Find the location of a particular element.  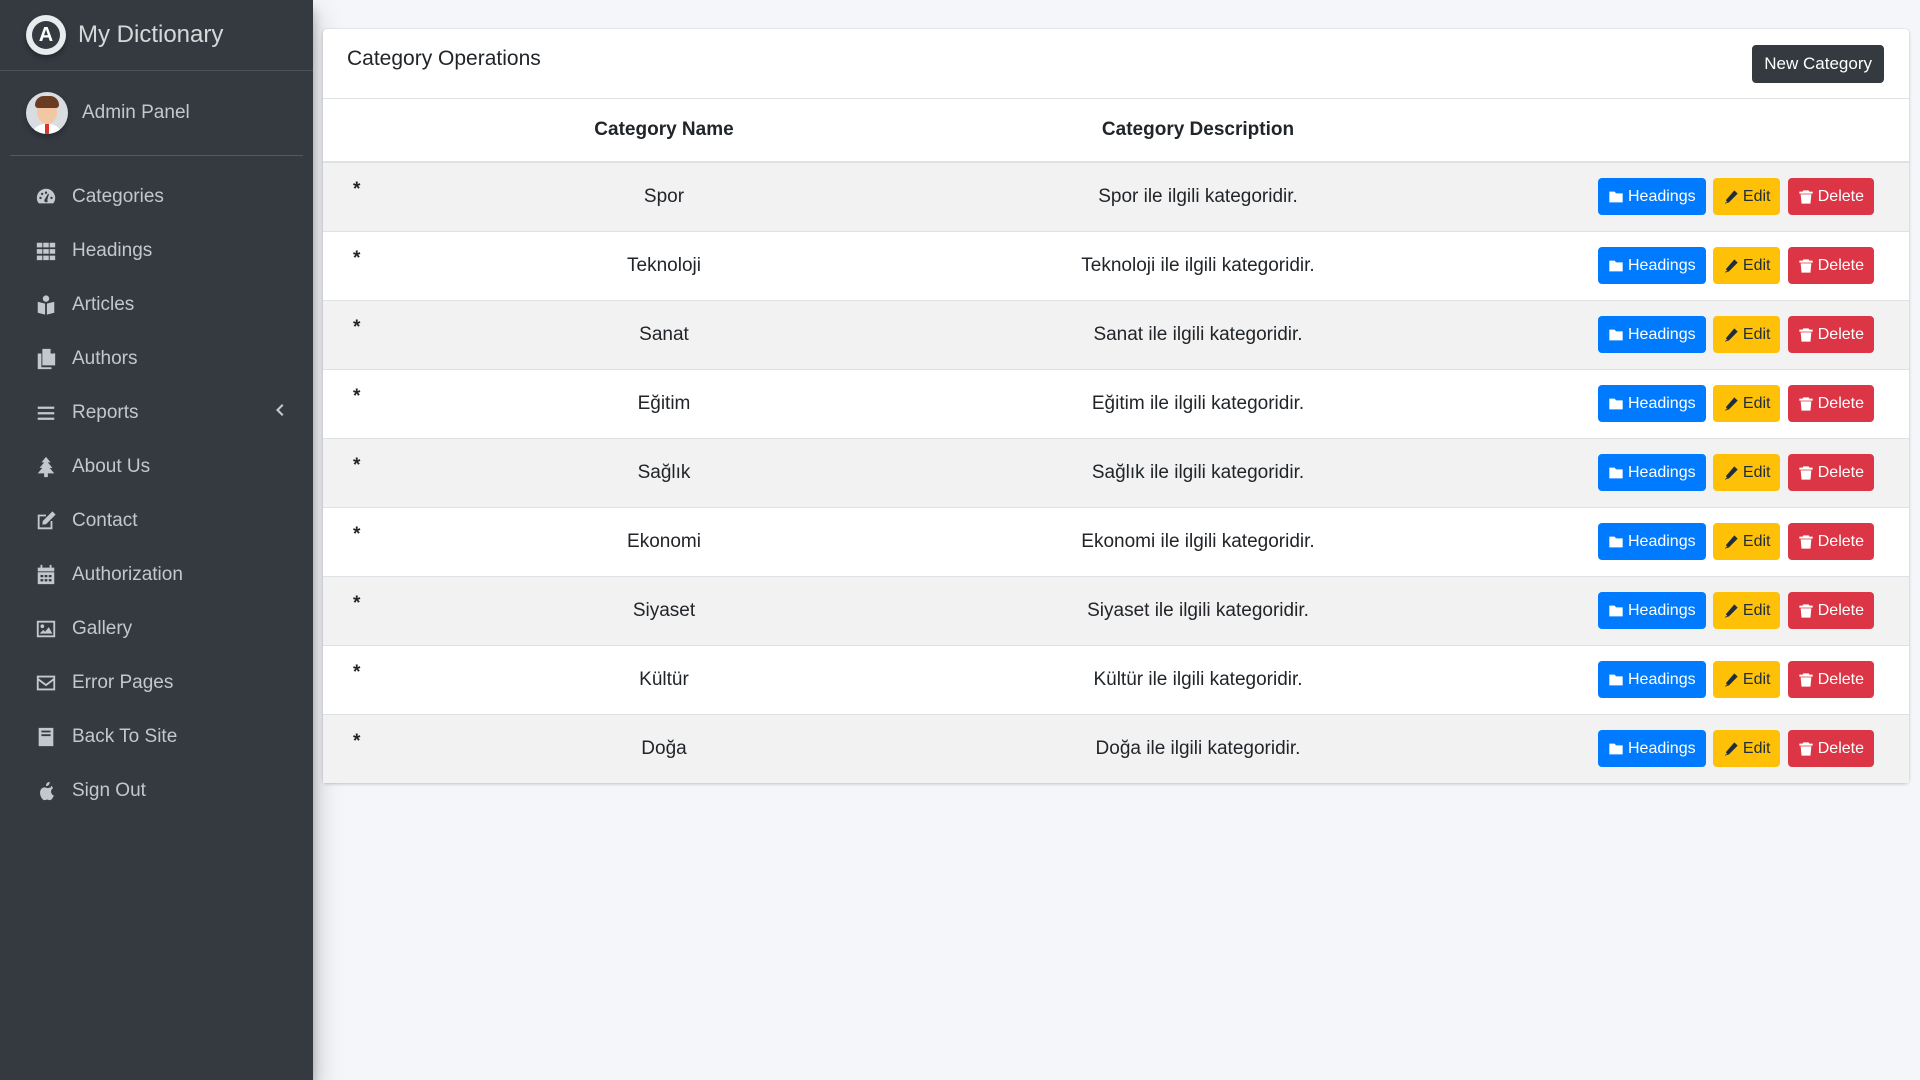

sidebar-item-articles: Articles is located at coordinates (156, 305).